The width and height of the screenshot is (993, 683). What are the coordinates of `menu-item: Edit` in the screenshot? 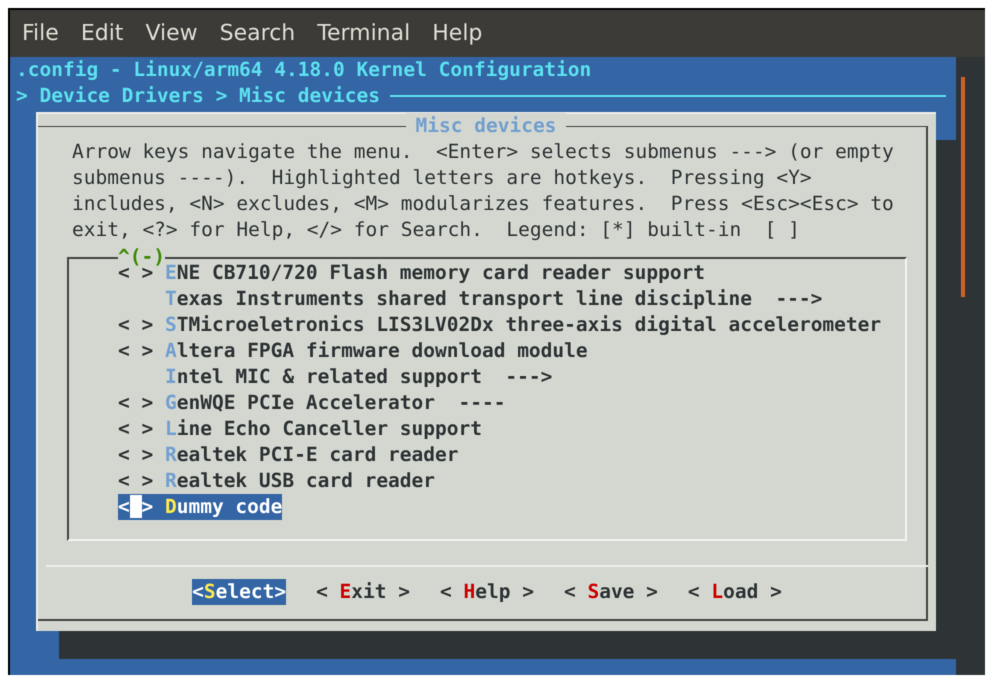 It's located at (102, 33).